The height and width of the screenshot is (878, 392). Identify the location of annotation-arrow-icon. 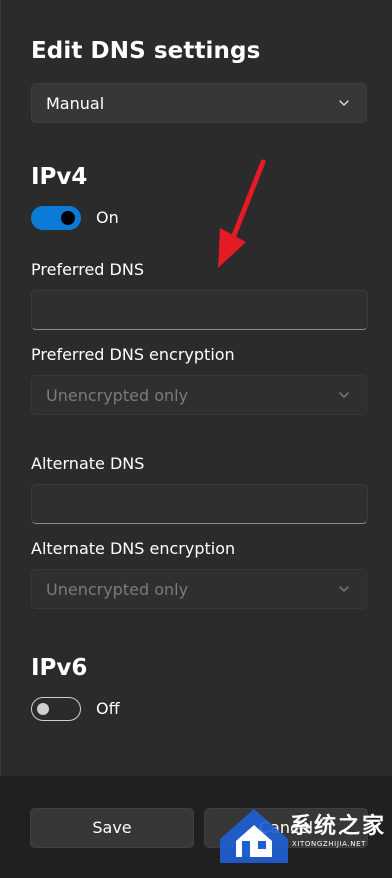
(242, 213).